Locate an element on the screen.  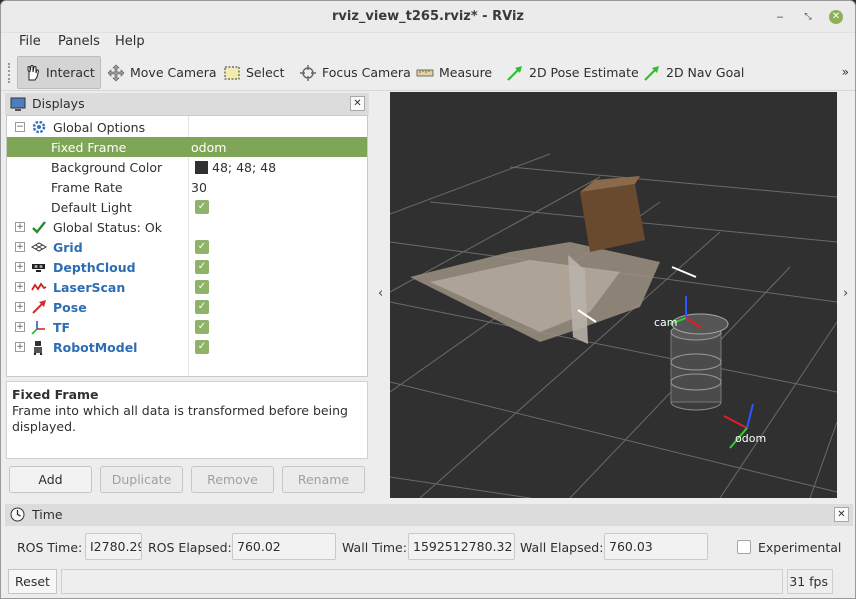
fps-indicator: 31 fps is located at coordinates (810, 581).